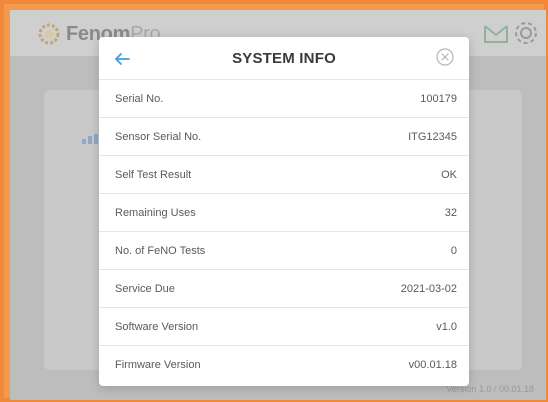 The height and width of the screenshot is (402, 548). What do you see at coordinates (49, 34) in the screenshot?
I see `logo-mark-icon` at bounding box center [49, 34].